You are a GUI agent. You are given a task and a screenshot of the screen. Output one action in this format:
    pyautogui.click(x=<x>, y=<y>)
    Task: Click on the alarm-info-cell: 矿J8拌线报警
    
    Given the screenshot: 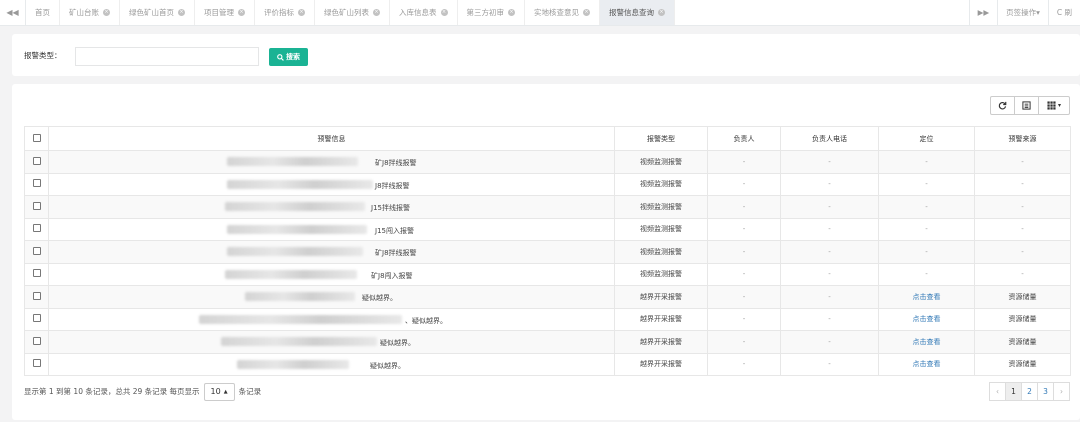 What is the action you would take?
    pyautogui.click(x=331, y=162)
    